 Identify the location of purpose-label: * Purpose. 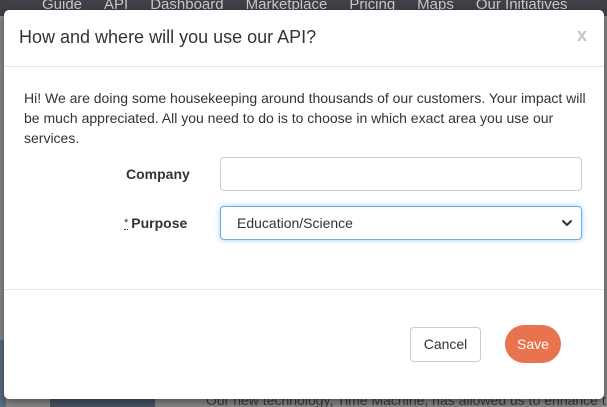
(155, 223).